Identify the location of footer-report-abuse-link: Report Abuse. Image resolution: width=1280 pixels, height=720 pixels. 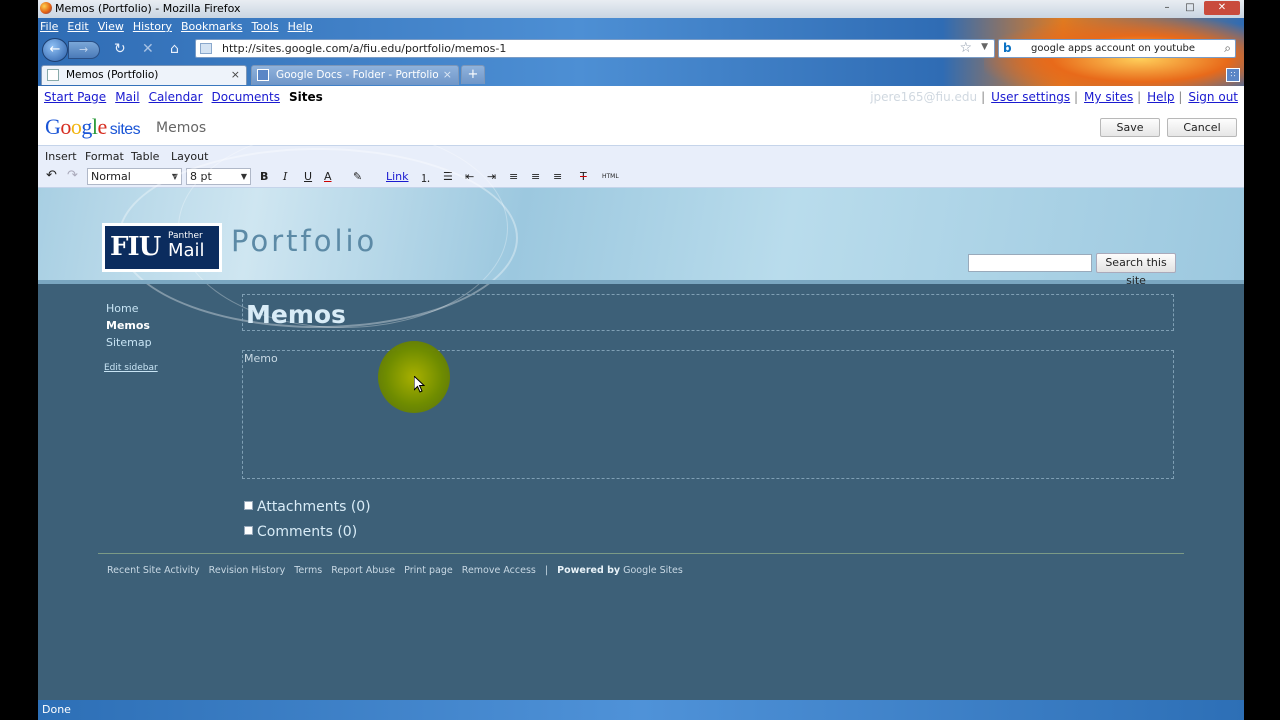
(363, 570).